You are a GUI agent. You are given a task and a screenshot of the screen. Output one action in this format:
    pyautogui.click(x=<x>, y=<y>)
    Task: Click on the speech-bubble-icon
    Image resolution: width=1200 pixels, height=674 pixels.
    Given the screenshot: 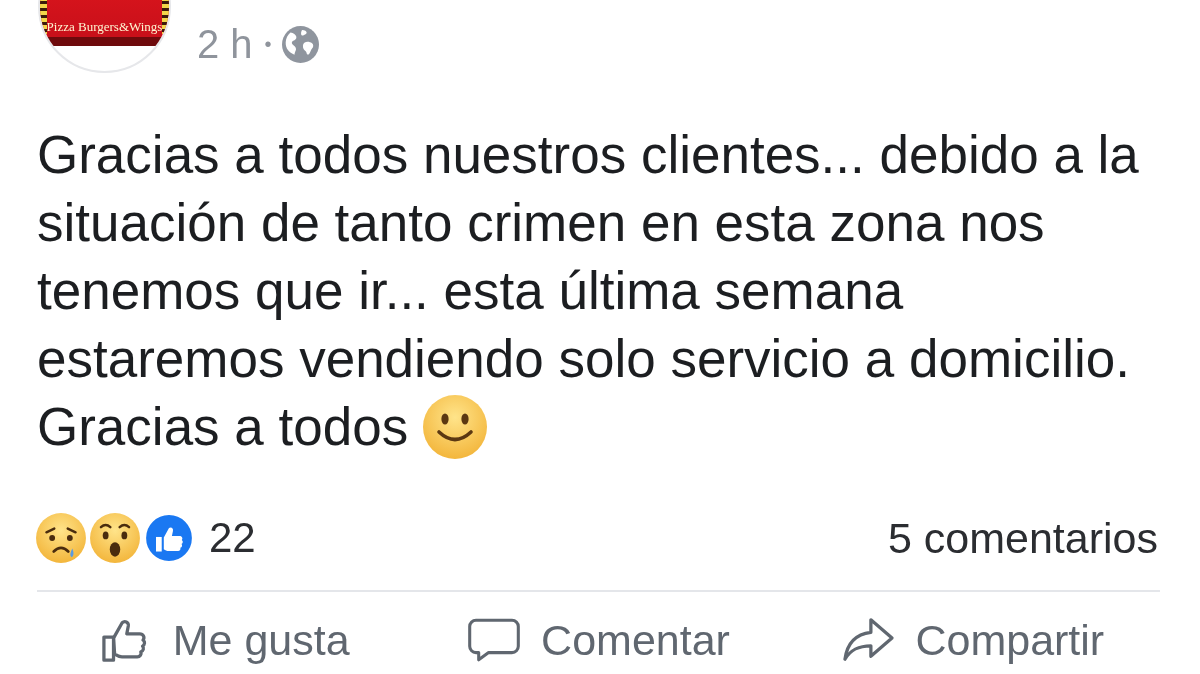 What is the action you would take?
    pyautogui.click(x=494, y=640)
    